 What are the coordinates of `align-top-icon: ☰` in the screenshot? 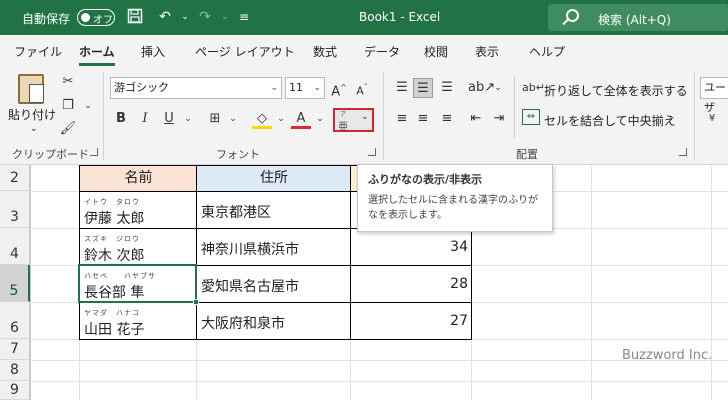 It's located at (402, 88).